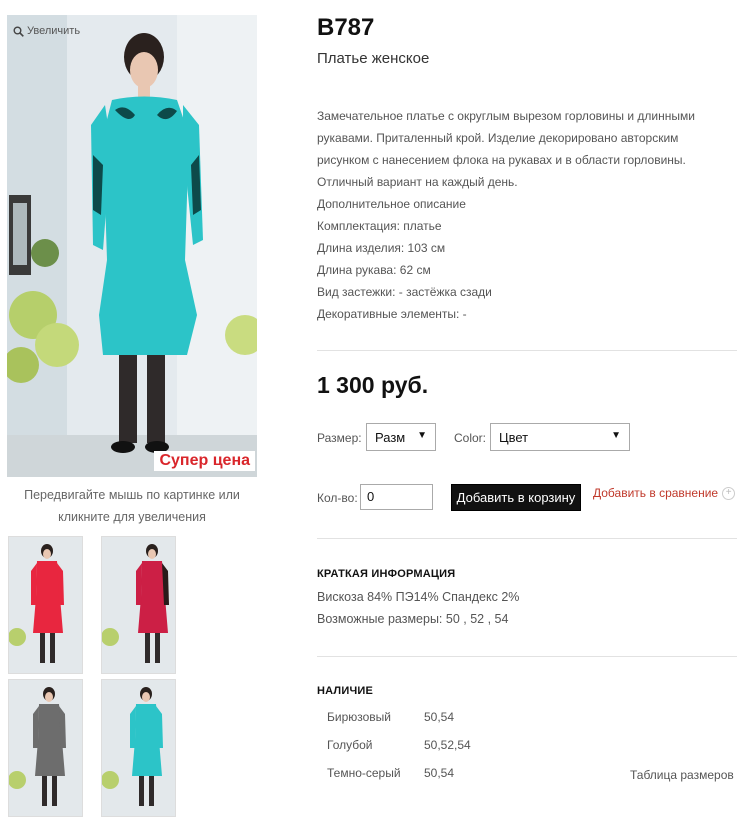  What do you see at coordinates (204, 461) in the screenshot?
I see `promo-badge: Супер цена` at bounding box center [204, 461].